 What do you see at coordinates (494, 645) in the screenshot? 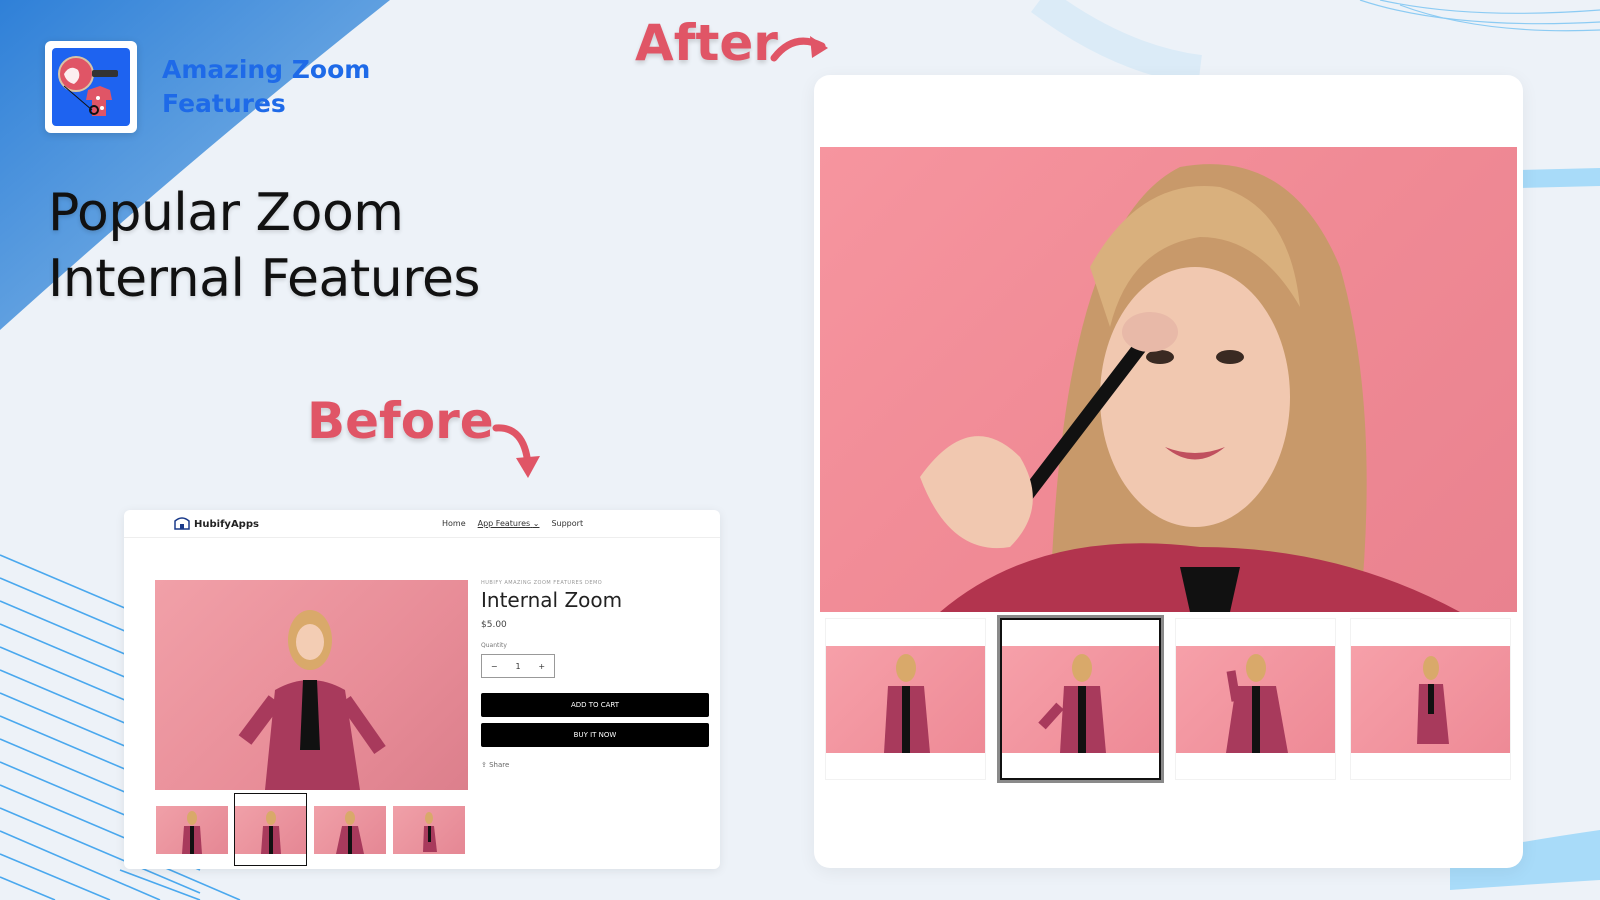
I see `quantity-label: Quantity` at bounding box center [494, 645].